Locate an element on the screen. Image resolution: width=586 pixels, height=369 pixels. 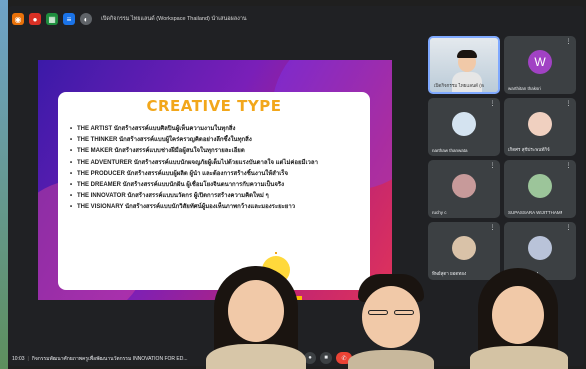
clock: 10:03 is located at coordinates (18, 359).